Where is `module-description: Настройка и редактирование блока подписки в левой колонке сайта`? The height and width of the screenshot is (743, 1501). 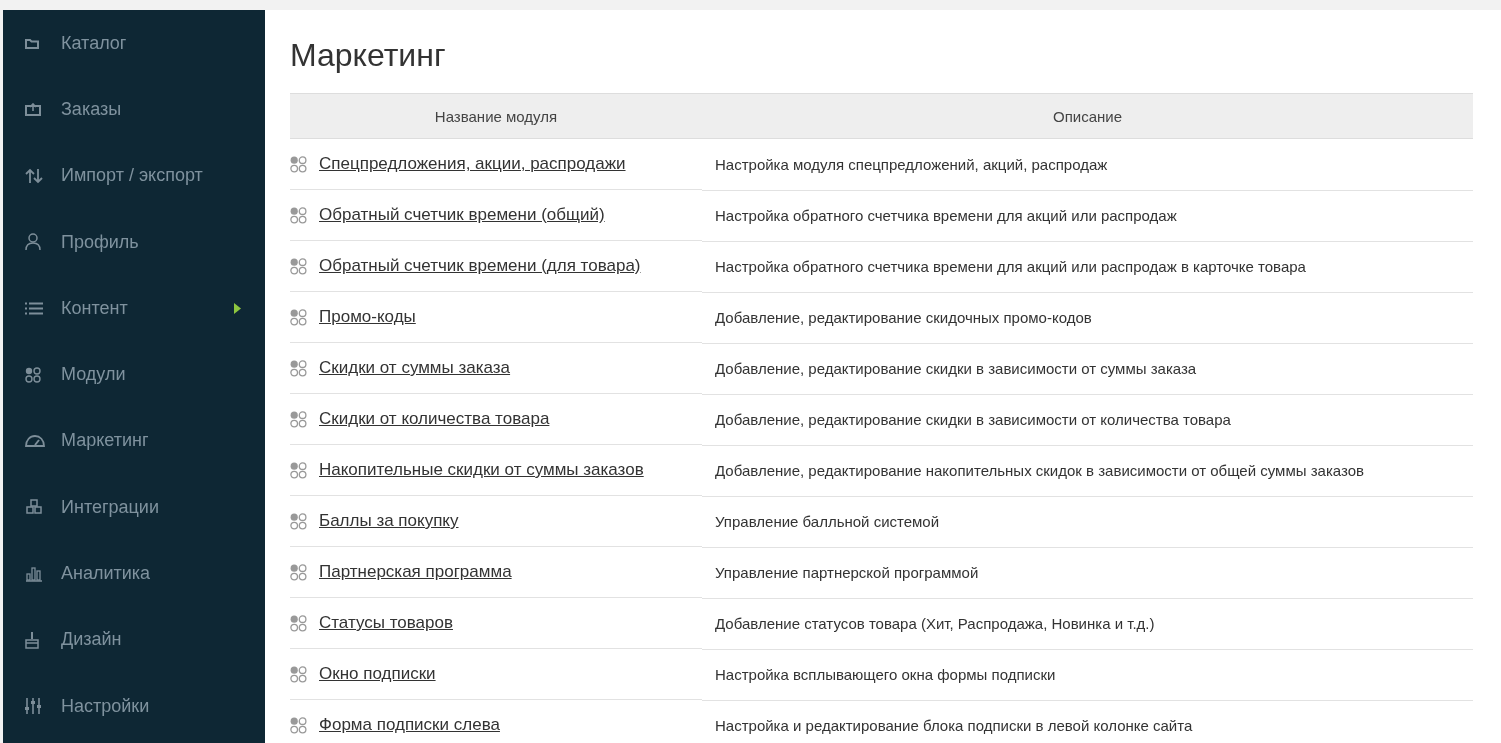
module-description: Настройка и редактирование блока подписки в левой колонке сайта is located at coordinates (954, 725).